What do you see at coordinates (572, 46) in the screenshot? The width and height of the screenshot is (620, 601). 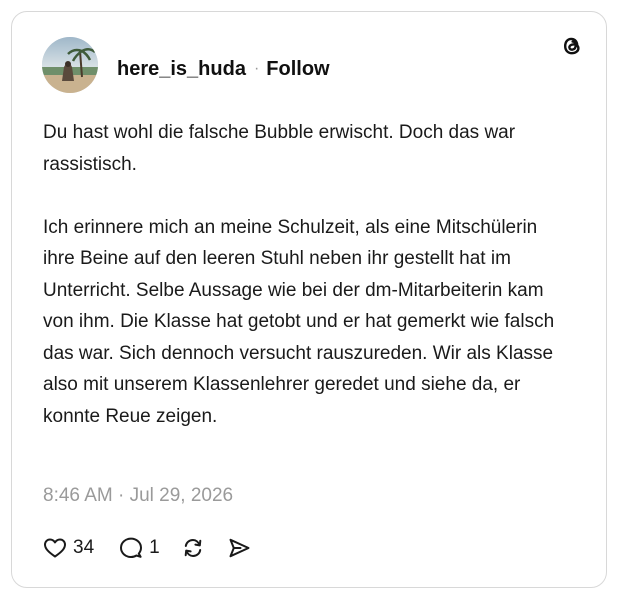 I see `threads-logo-icon` at bounding box center [572, 46].